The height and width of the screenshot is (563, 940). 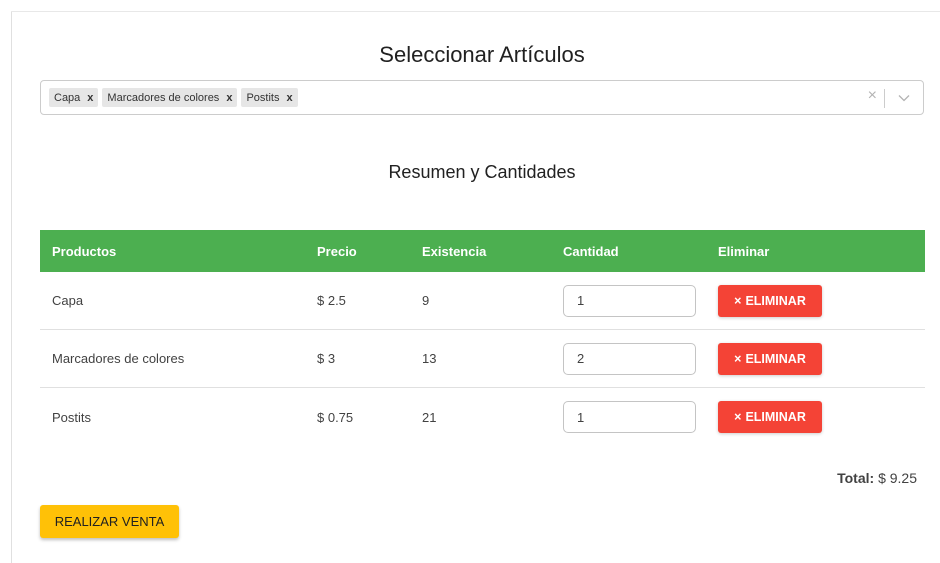 What do you see at coordinates (884, 98) in the screenshot?
I see `indicator-separator` at bounding box center [884, 98].